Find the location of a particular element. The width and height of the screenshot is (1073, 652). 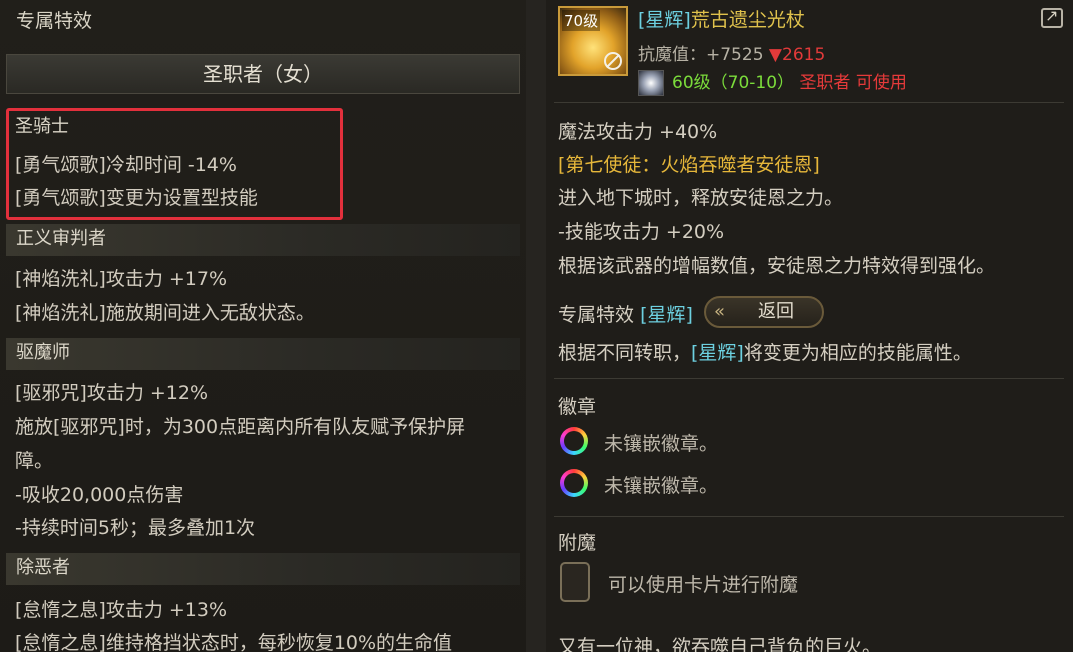

stat-line: 抗魔值：+7525 ▼2615 is located at coordinates (731, 52).